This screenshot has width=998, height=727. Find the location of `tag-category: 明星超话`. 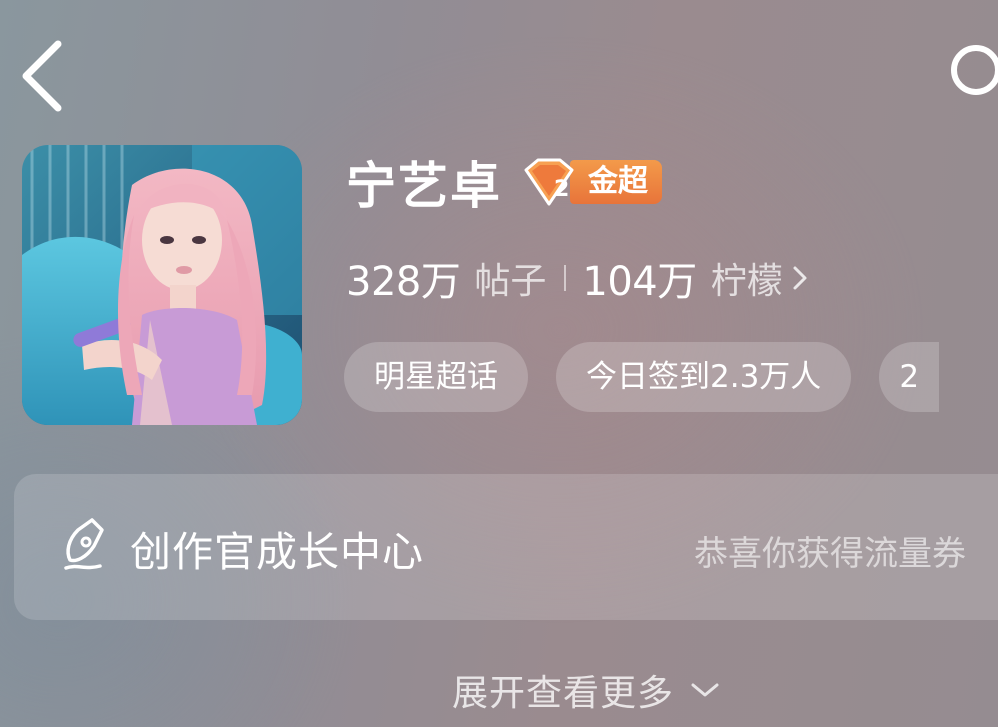

tag-category: 明星超话 is located at coordinates (436, 377).